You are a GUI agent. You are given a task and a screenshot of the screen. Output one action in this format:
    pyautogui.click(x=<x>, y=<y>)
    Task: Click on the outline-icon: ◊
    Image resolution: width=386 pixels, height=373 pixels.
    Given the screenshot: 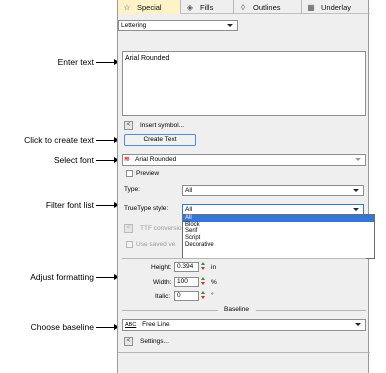 What is the action you would take?
    pyautogui.click(x=243, y=7)
    